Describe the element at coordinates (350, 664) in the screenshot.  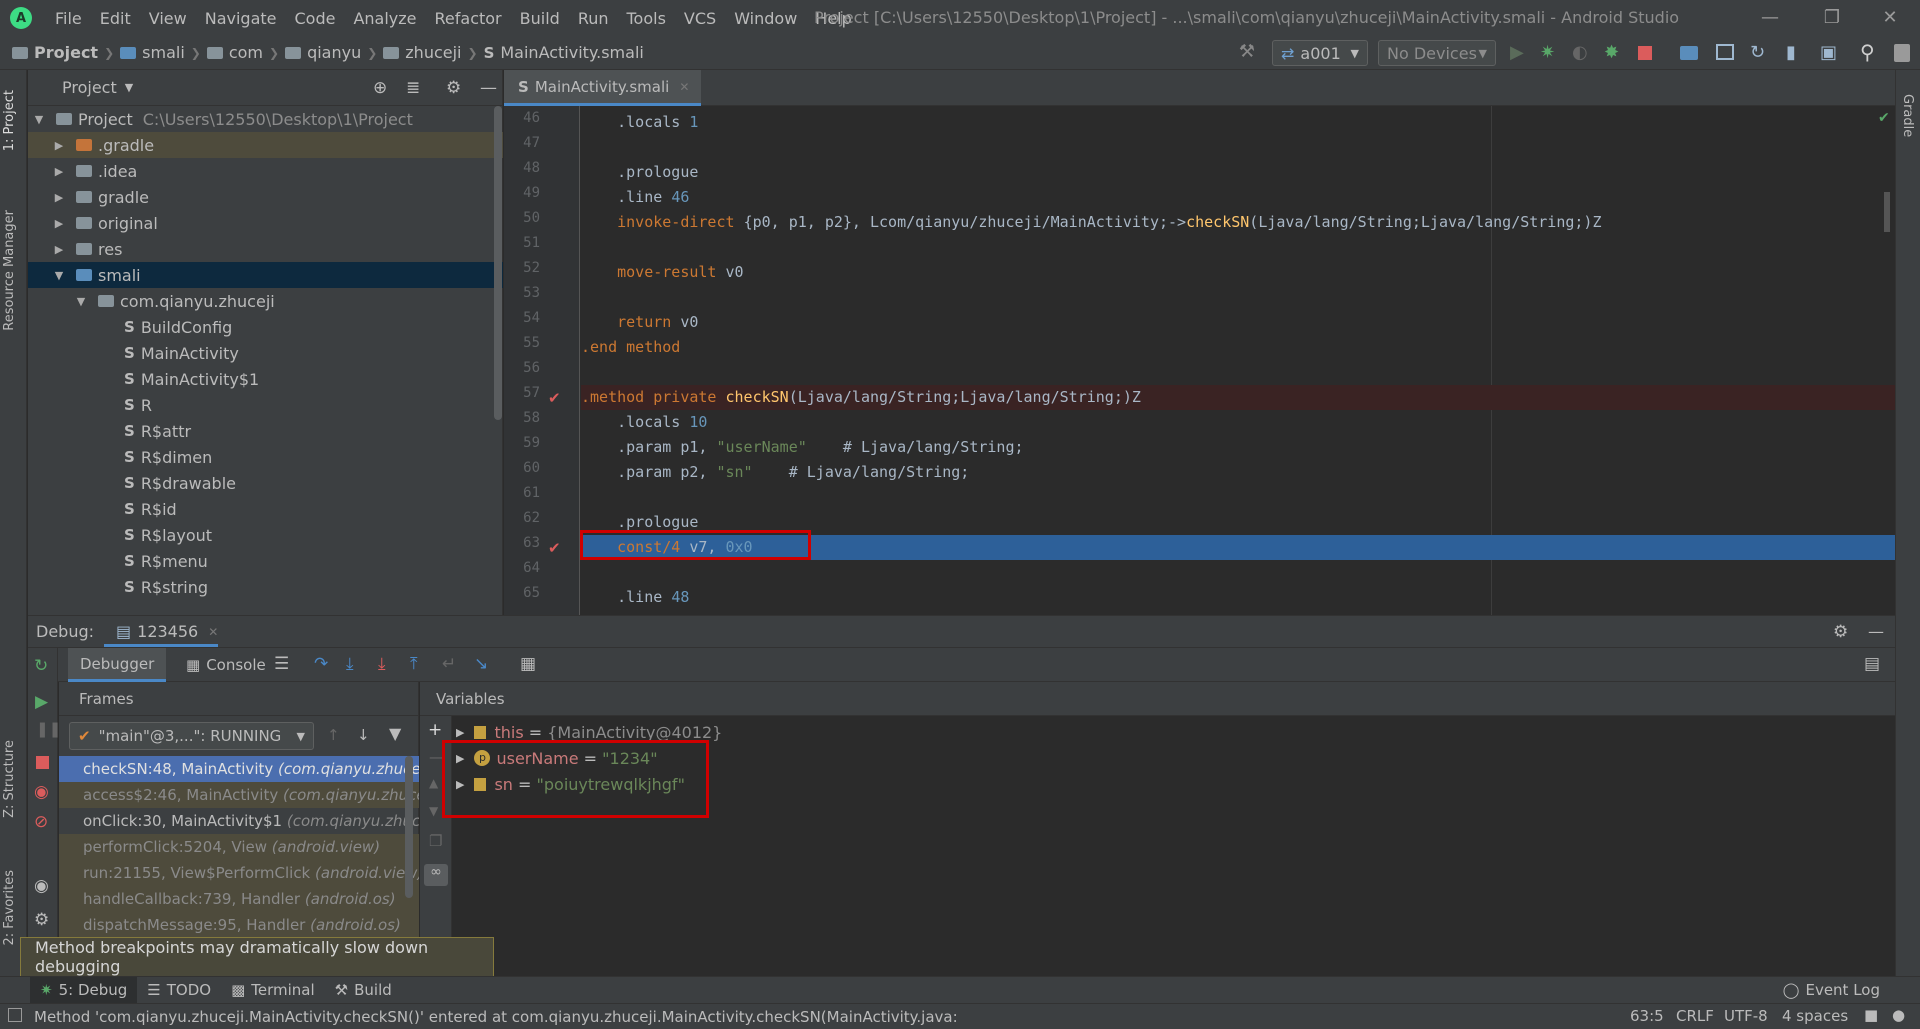
I see `step-into-icon: ⤓` at that location.